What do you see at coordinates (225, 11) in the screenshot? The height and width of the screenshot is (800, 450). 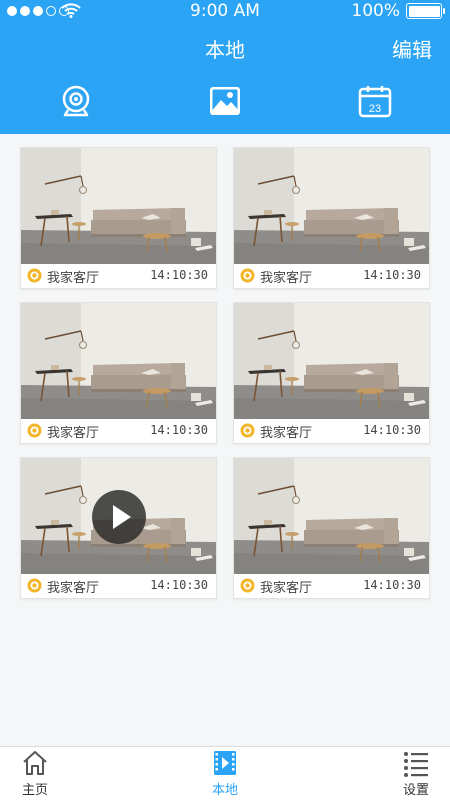 I see `status-bar: 9:00 AM 100%` at bounding box center [225, 11].